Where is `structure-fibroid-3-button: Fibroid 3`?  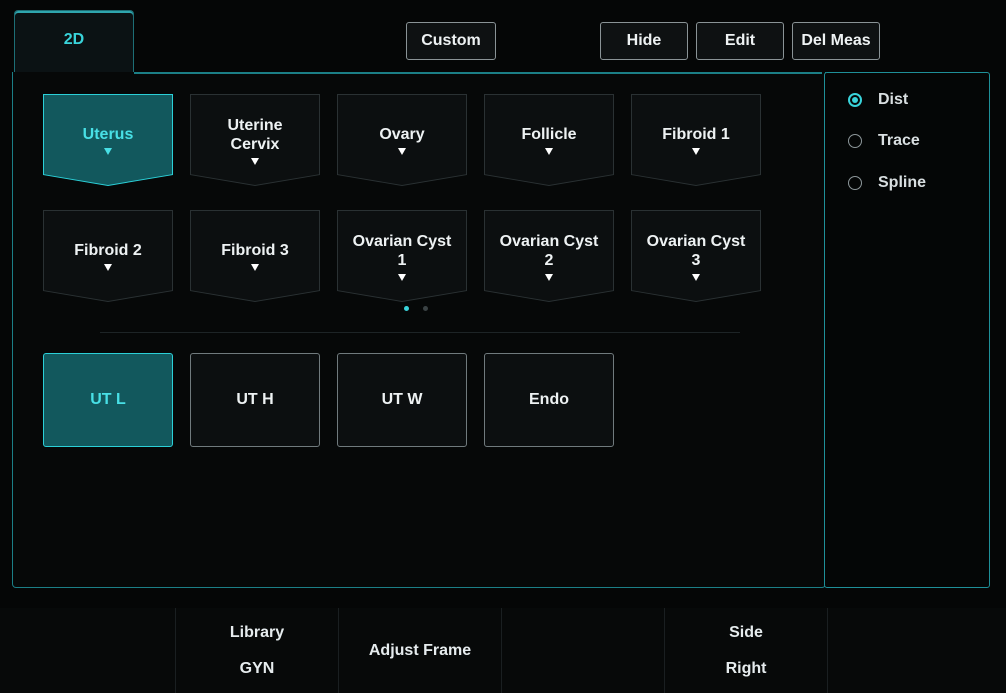 structure-fibroid-3-button: Fibroid 3 is located at coordinates (255, 256).